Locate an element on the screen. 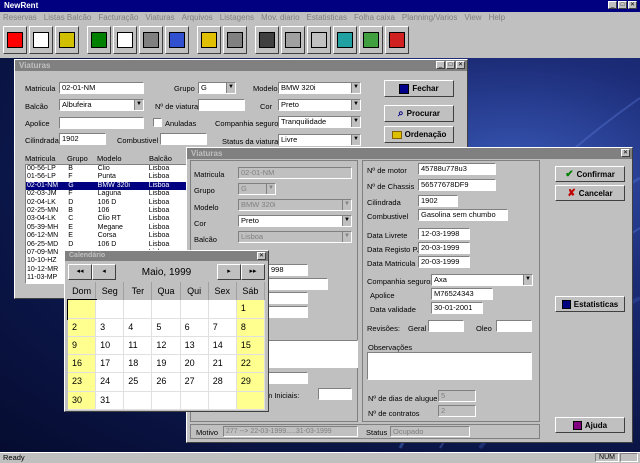 This screenshot has height=463, width=640. calendar-day: 6 is located at coordinates (194, 327).